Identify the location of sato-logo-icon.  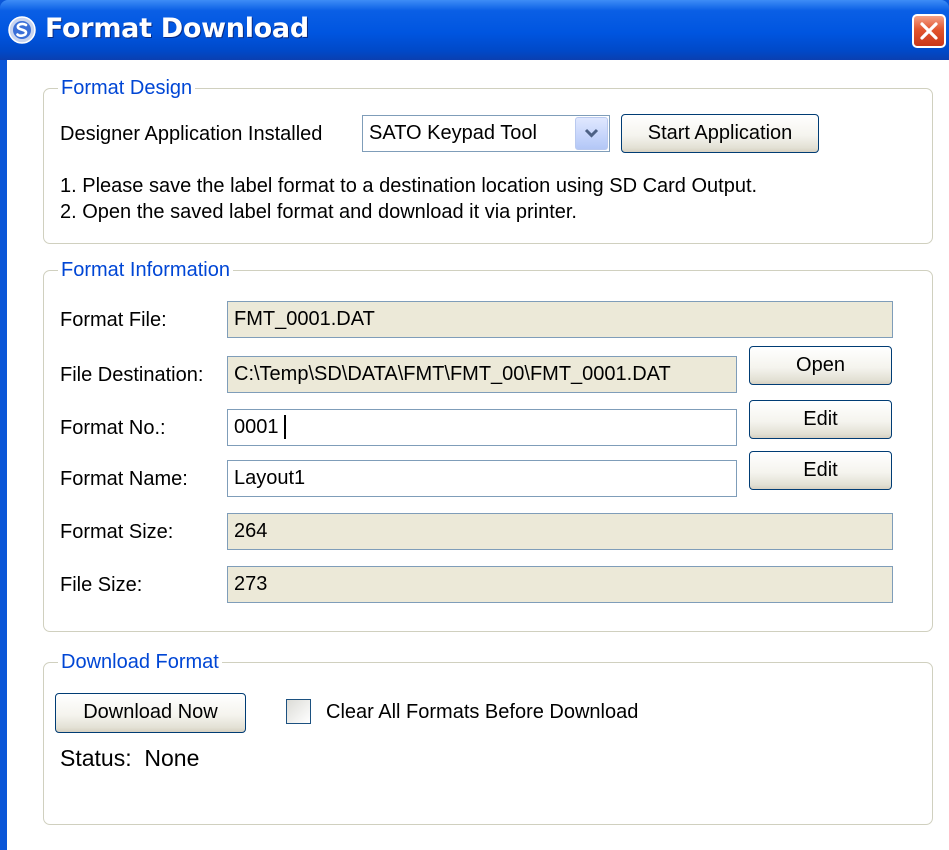
(22, 30).